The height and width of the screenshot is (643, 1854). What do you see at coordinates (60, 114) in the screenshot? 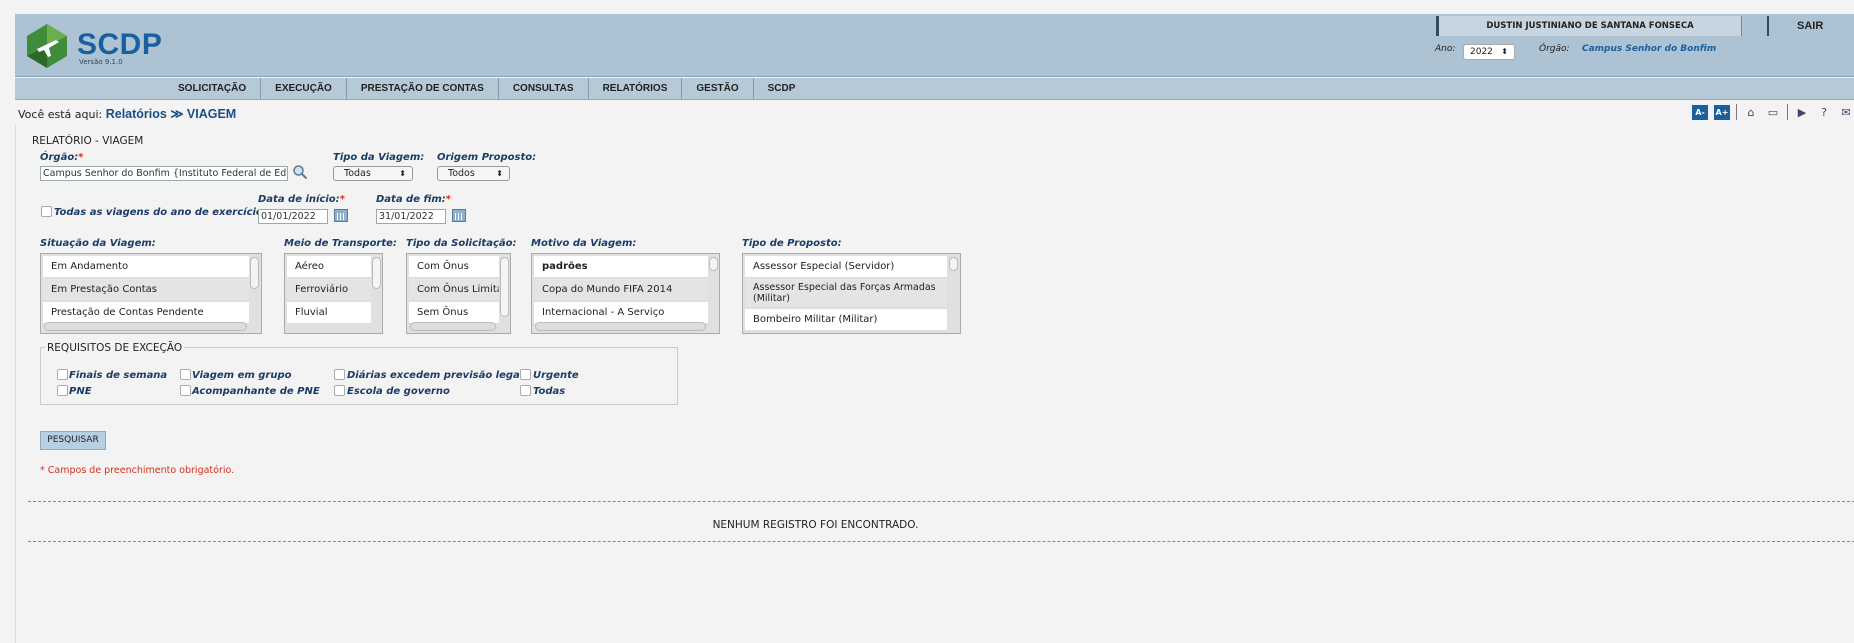
I see `breadcrumb-prefix: Você está aqui:` at bounding box center [60, 114].